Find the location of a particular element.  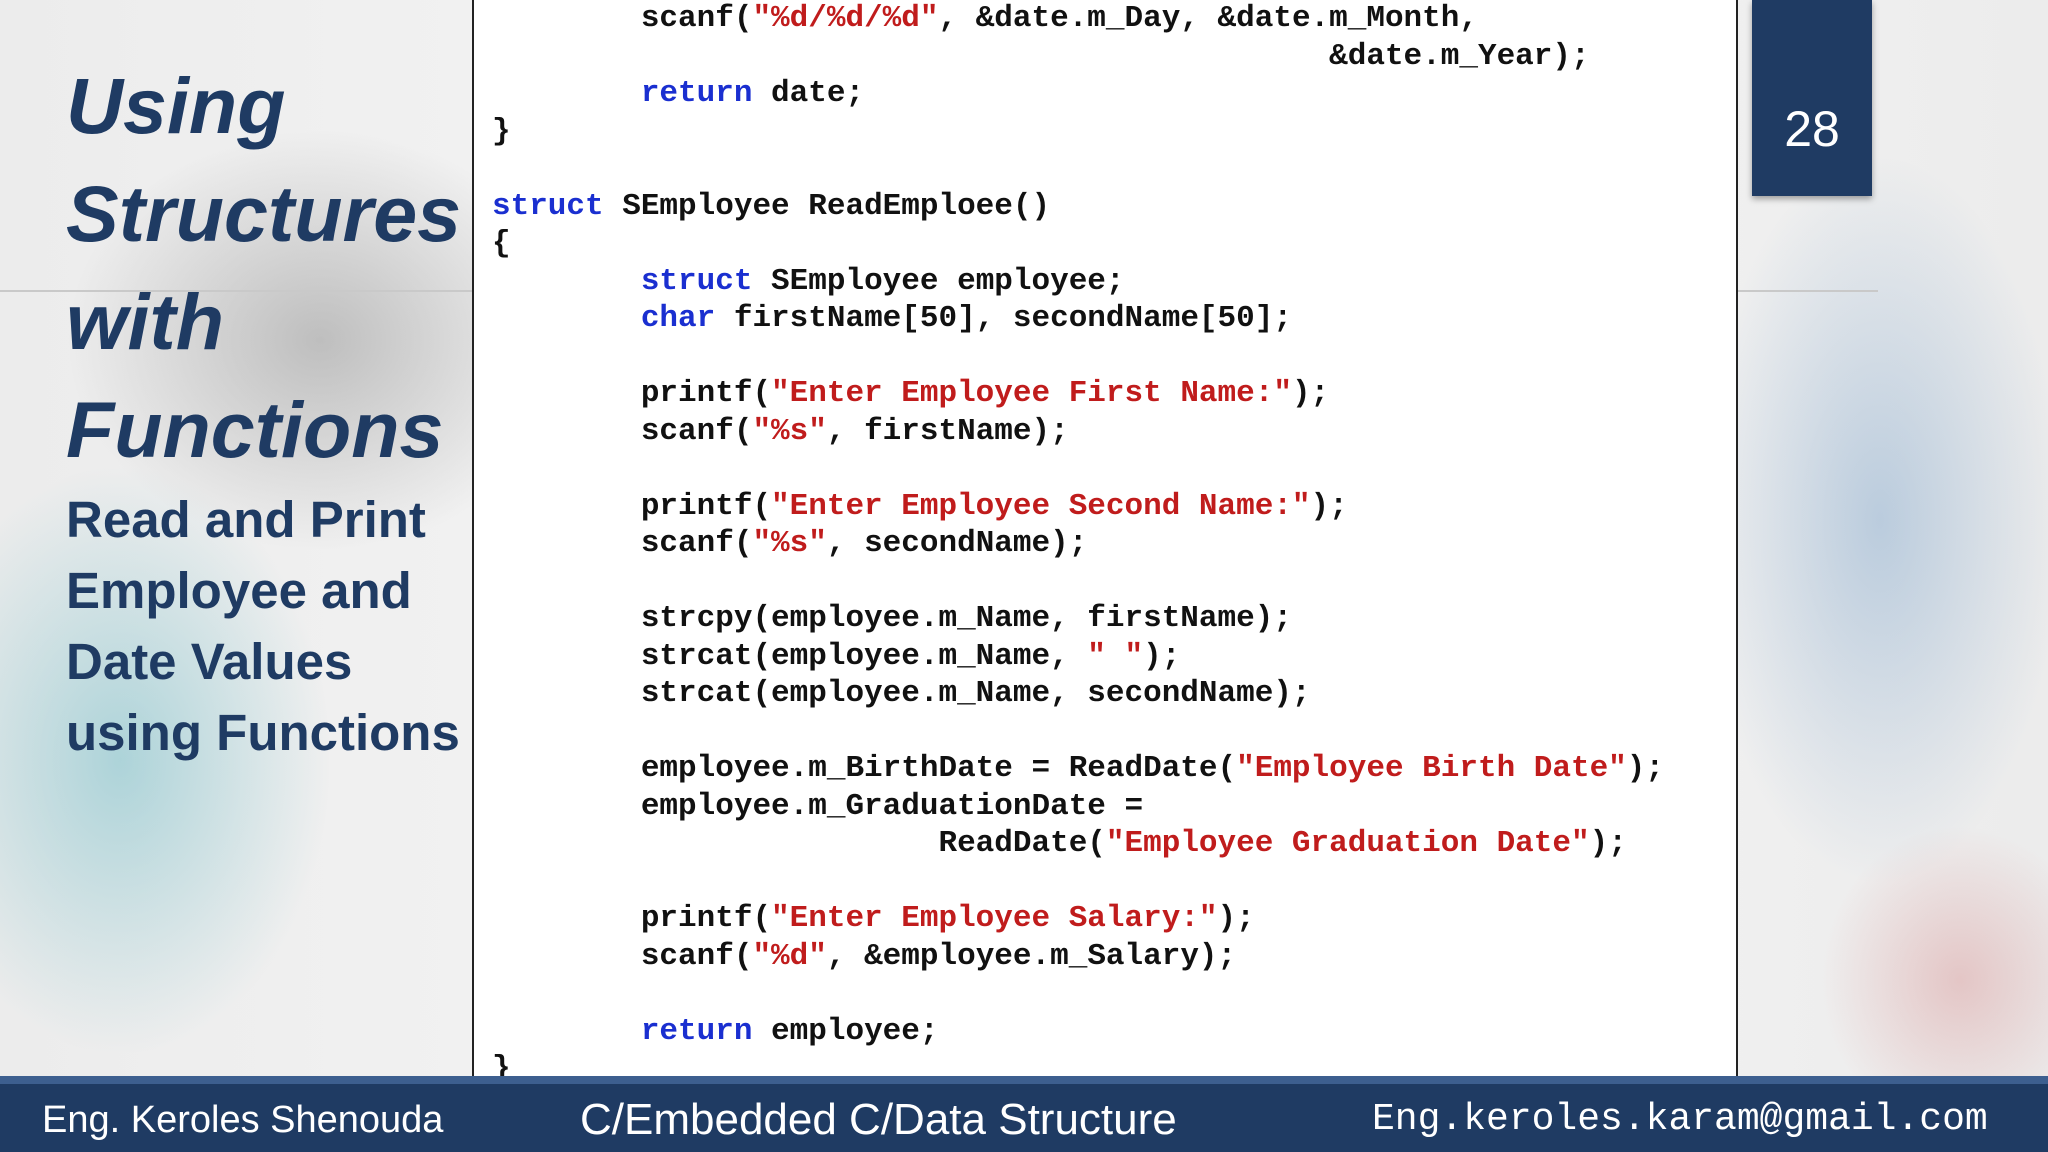

code-line: printf("Enter Employee First Name:"); is located at coordinates (910, 394).